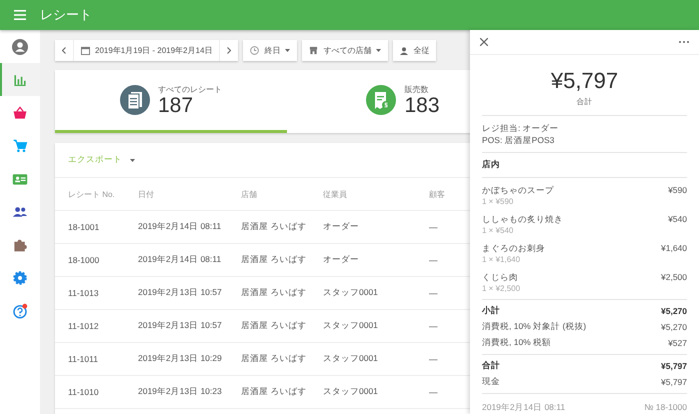 The height and width of the screenshot is (414, 699). What do you see at coordinates (677, 191) in the screenshot?
I see `item-price: ¥590` at bounding box center [677, 191].